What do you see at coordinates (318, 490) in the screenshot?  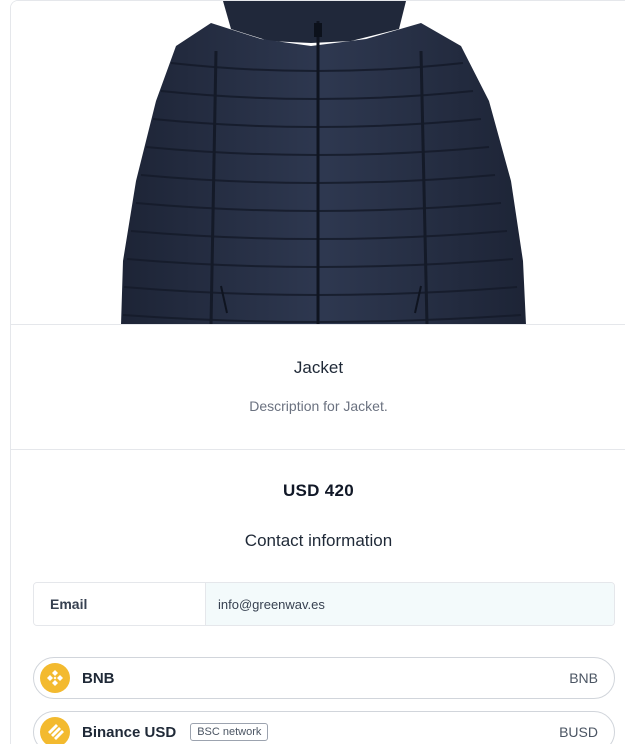 I see `product-price: USD 420` at bounding box center [318, 490].